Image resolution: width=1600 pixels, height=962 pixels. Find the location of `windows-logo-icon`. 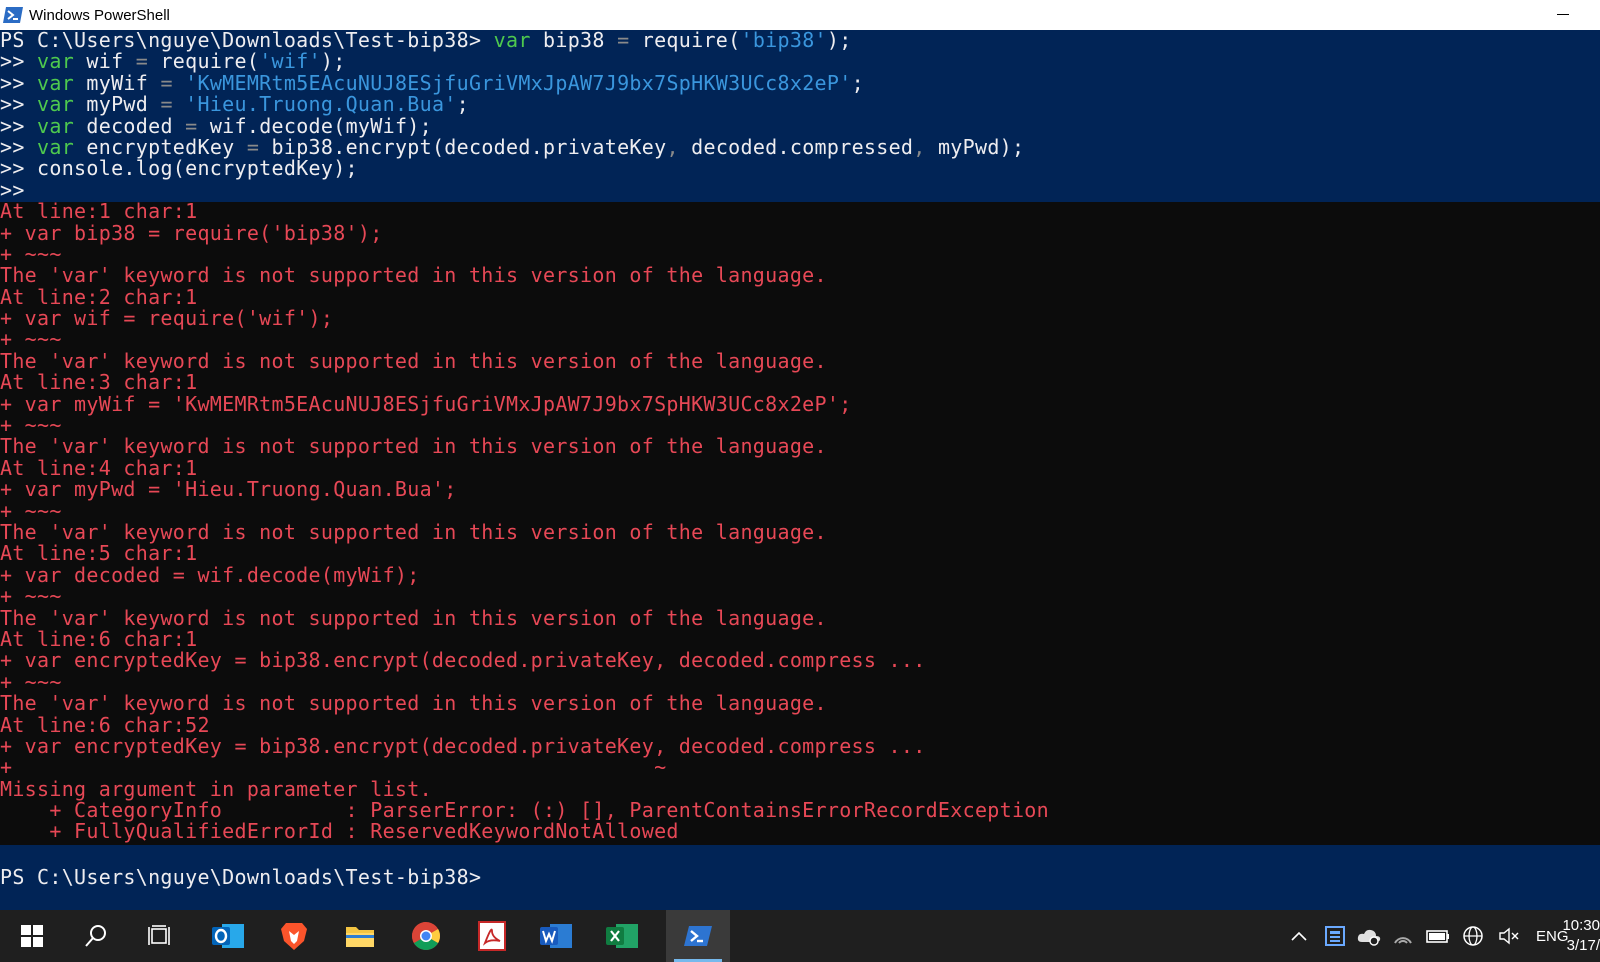

windows-logo-icon is located at coordinates (32, 936).